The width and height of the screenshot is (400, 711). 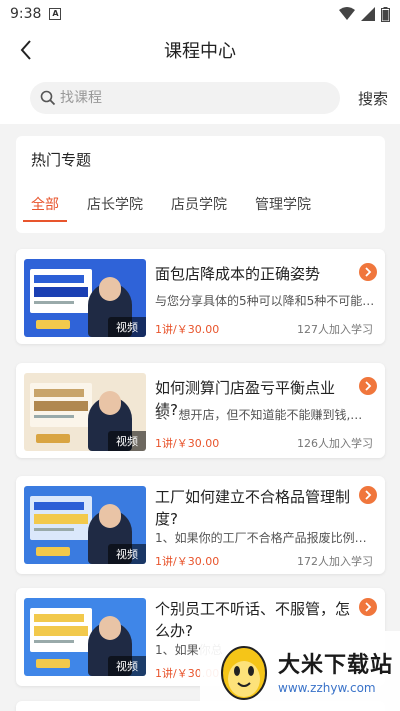 What do you see at coordinates (373, 98) in the screenshot?
I see `search-button: 搜索` at bounding box center [373, 98].